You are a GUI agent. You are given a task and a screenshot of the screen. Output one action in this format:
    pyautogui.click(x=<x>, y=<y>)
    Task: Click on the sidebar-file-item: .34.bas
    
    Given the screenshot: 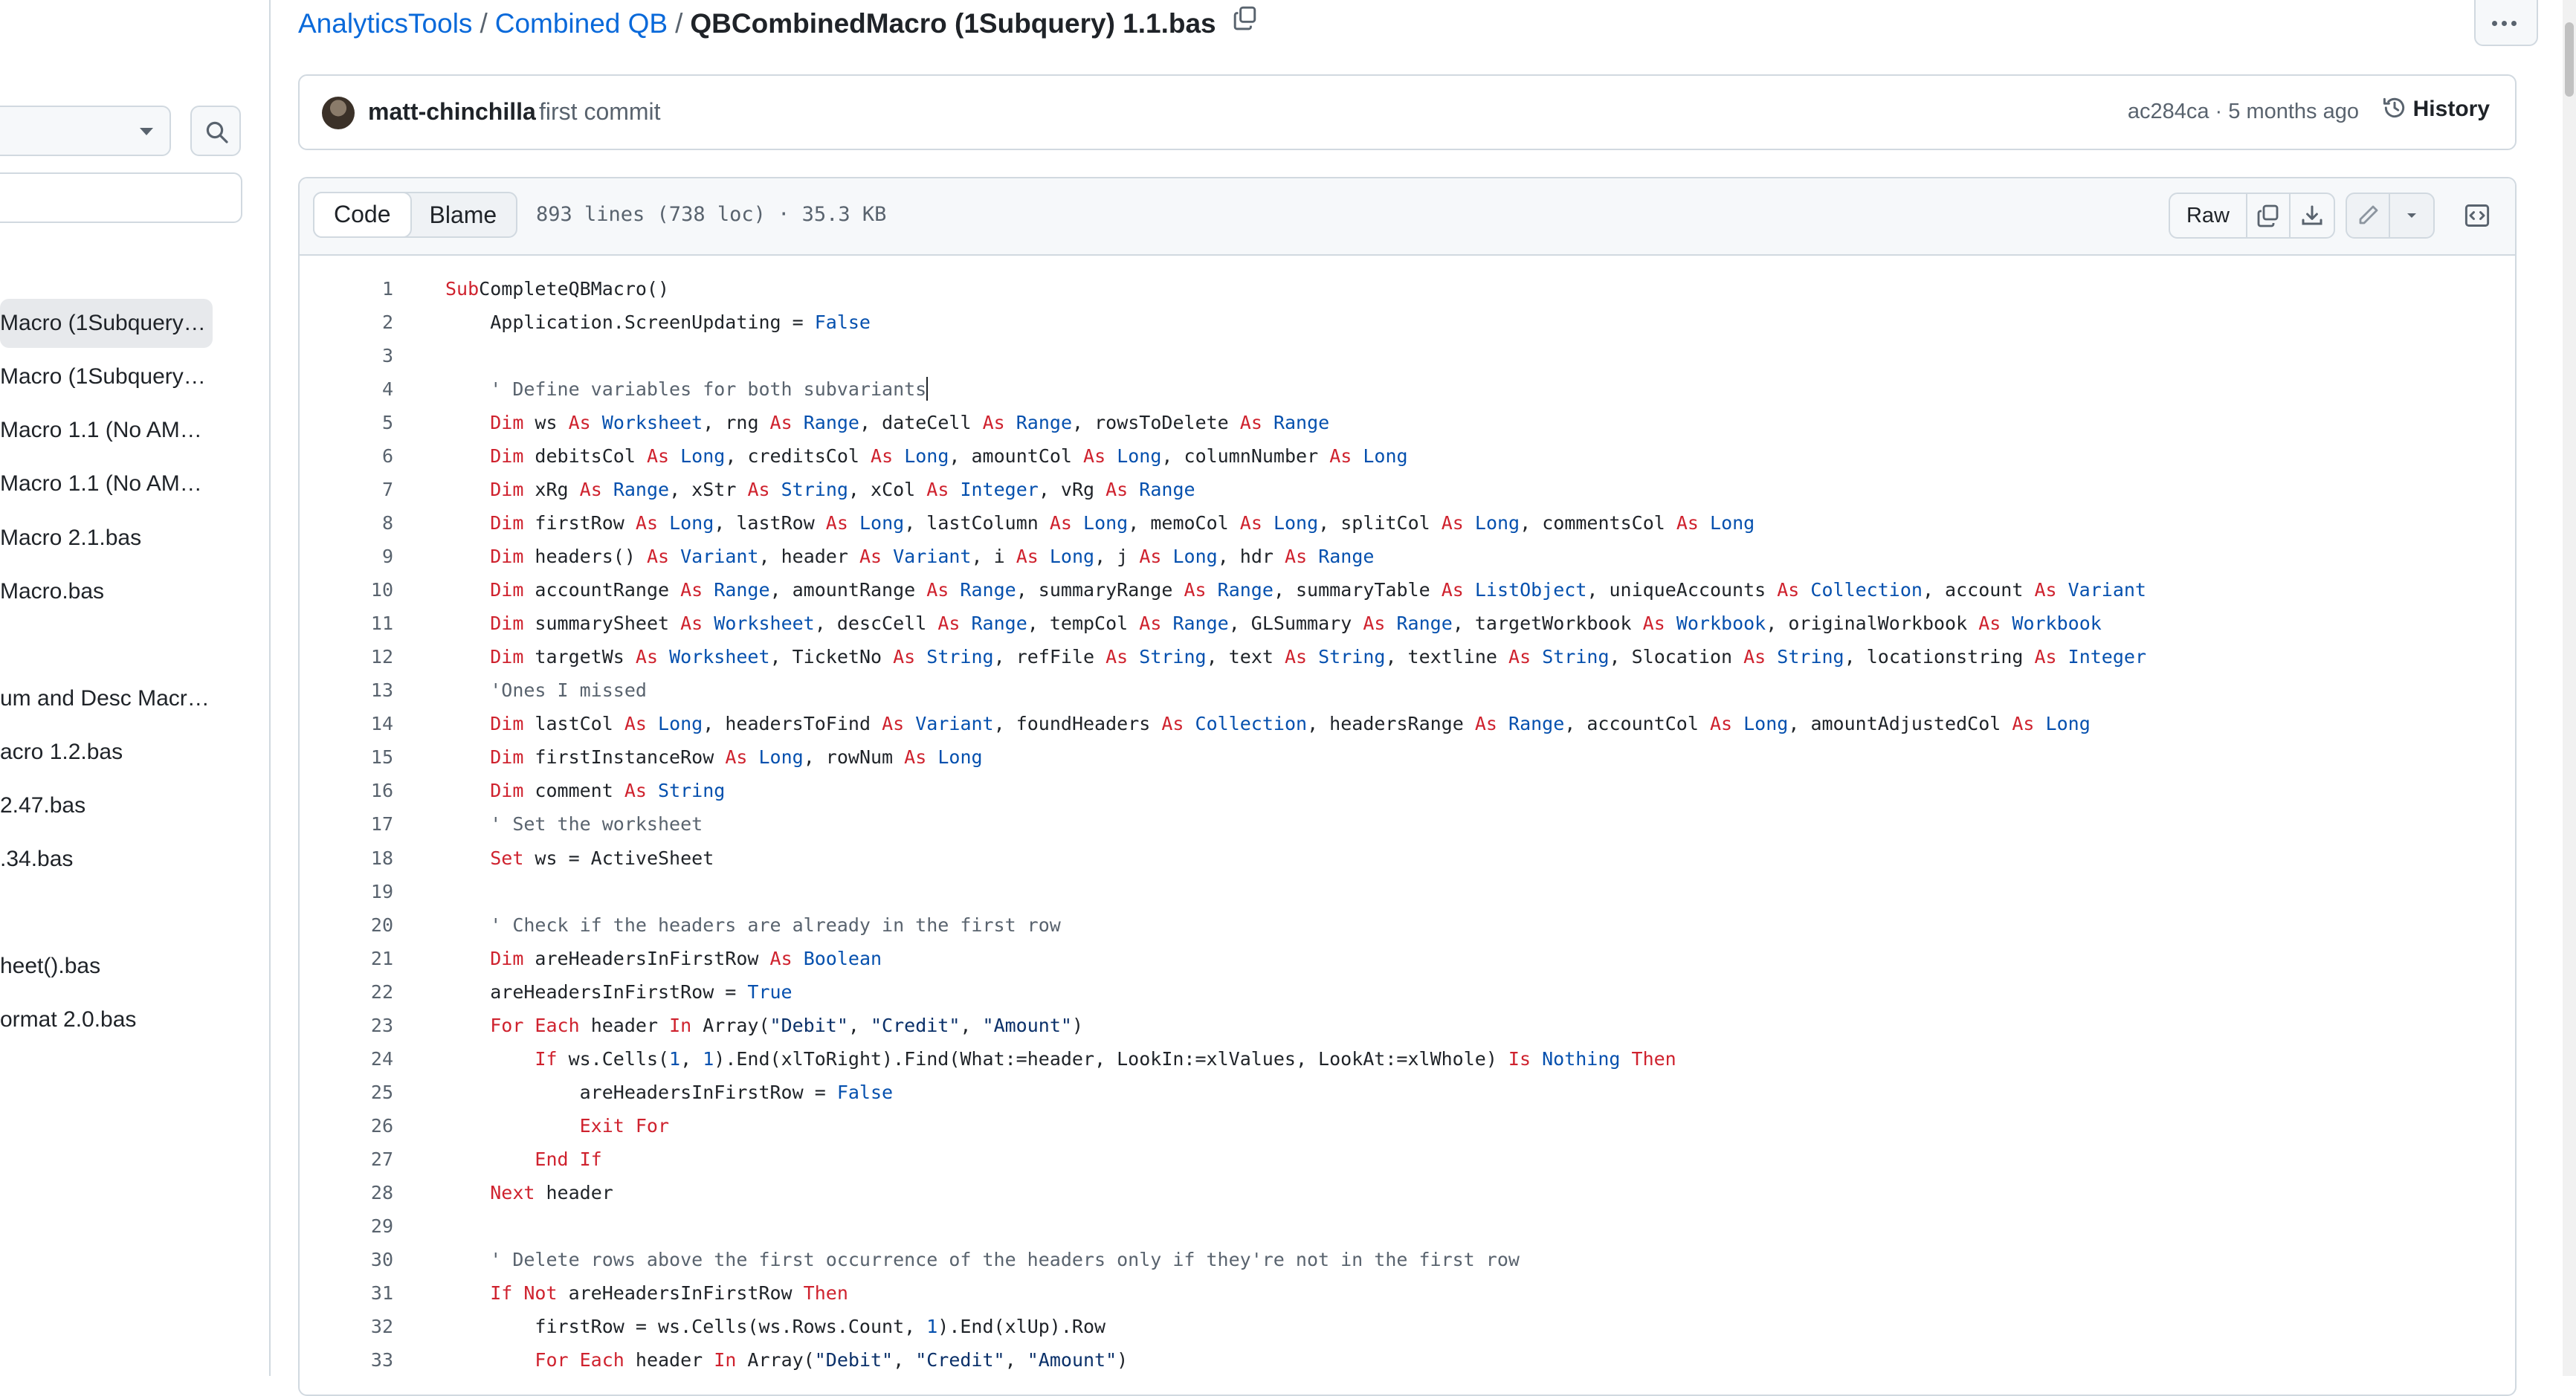 What is the action you would take?
    pyautogui.click(x=106, y=860)
    